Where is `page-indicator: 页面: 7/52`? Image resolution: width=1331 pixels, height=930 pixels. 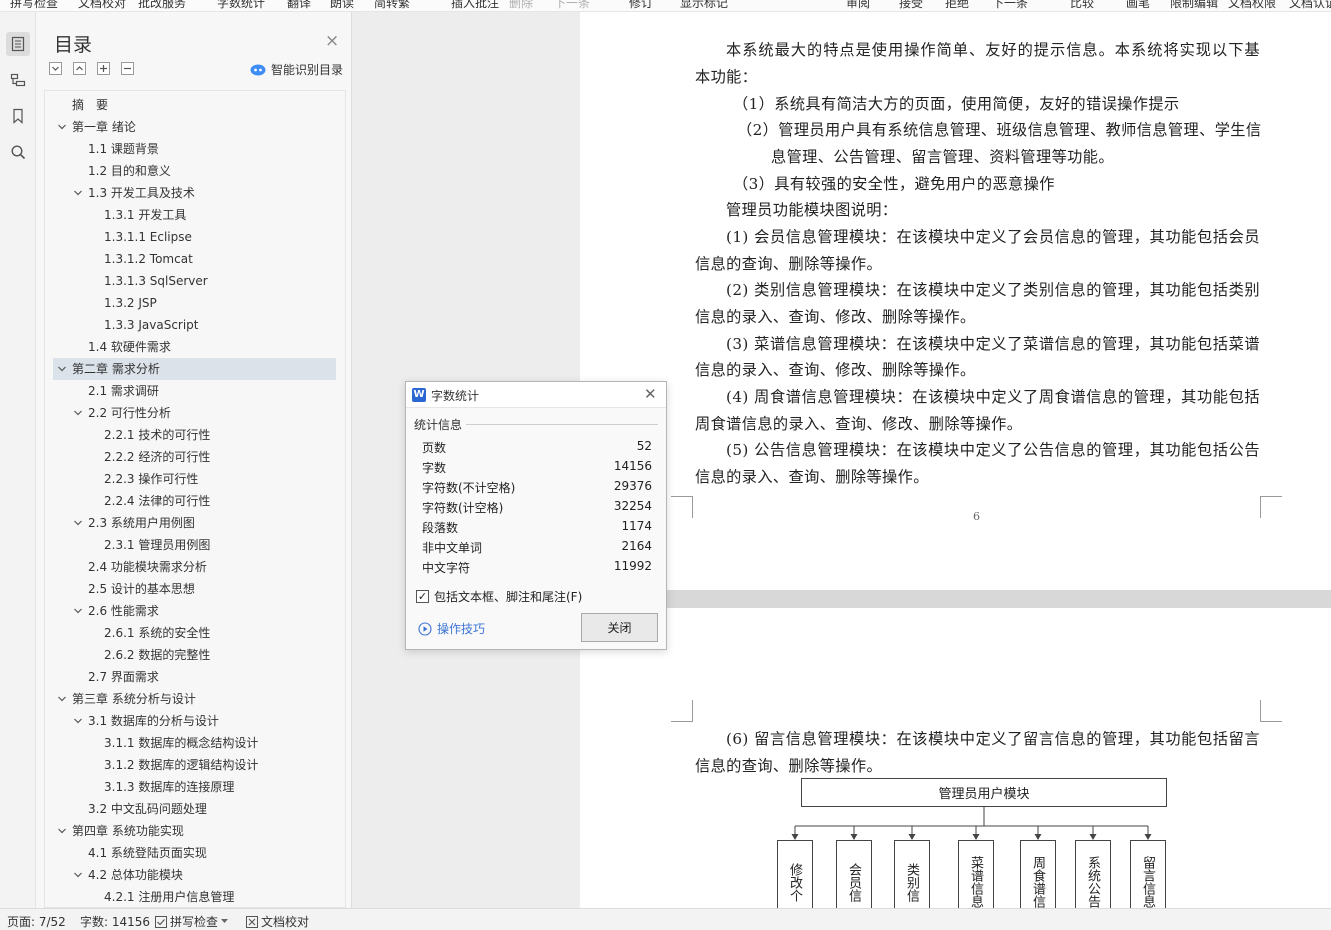 page-indicator: 页面: 7/52 is located at coordinates (36, 921).